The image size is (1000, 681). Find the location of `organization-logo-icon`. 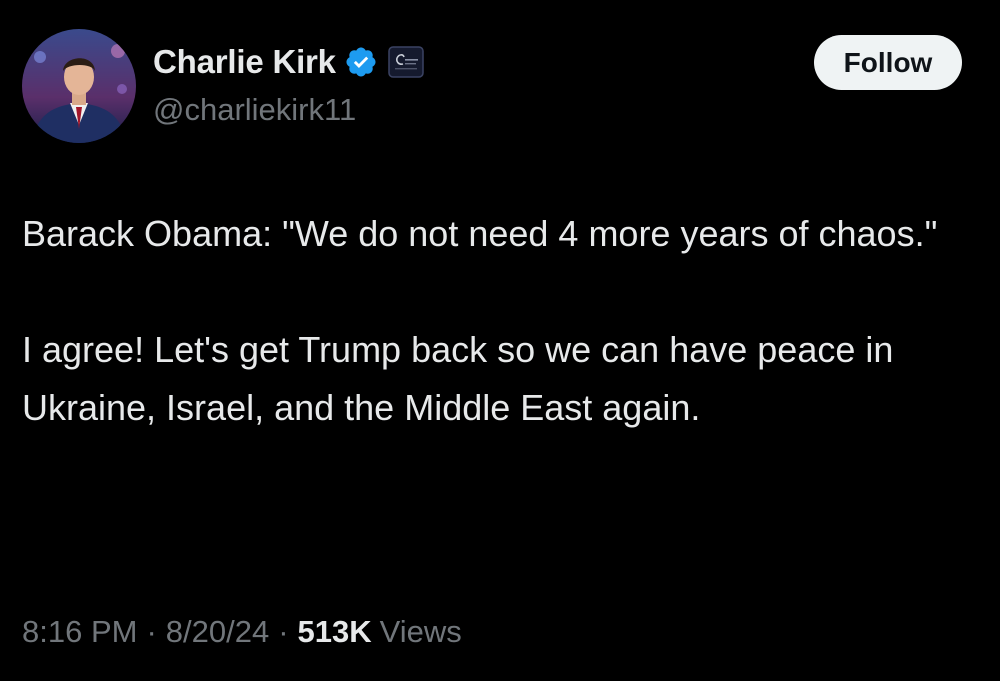

organization-logo-icon is located at coordinates (406, 62).